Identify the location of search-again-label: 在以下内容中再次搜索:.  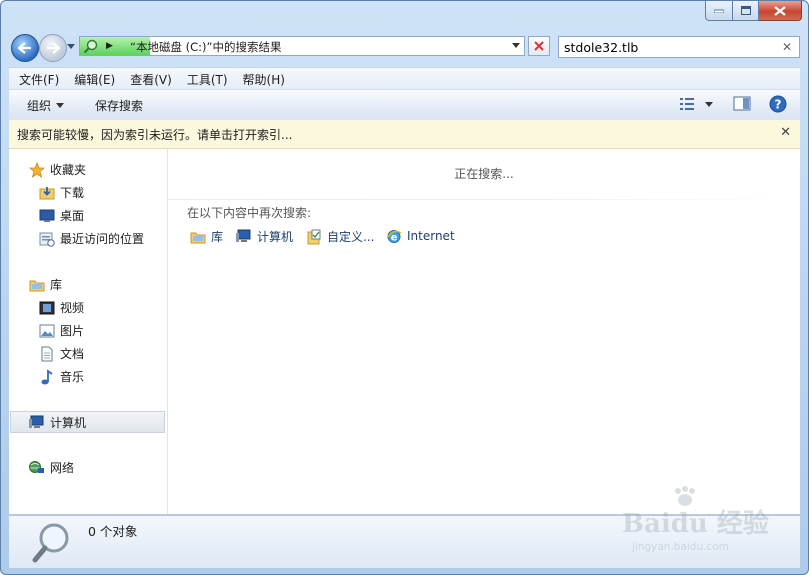
(249, 213).